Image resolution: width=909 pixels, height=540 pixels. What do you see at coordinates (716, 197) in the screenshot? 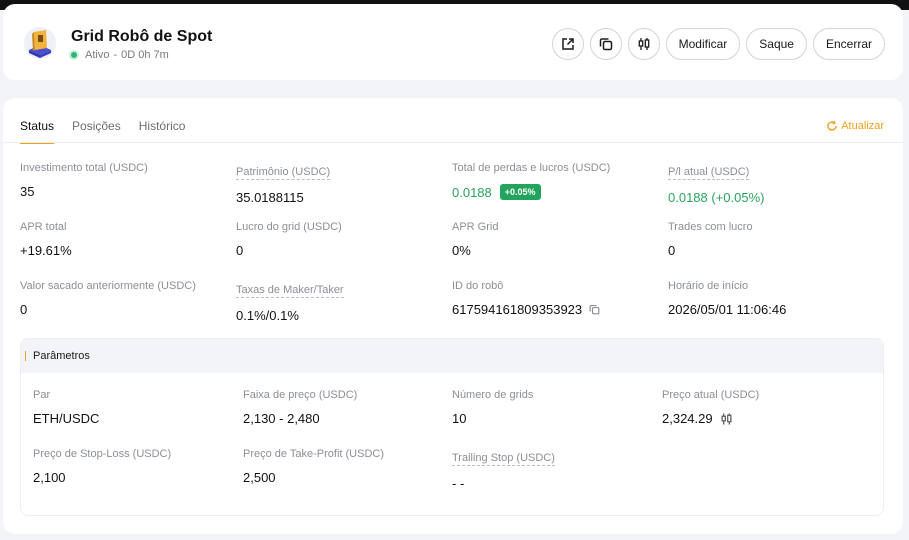
I see `stat-value: 0.0188 (+0.05%)` at bounding box center [716, 197].